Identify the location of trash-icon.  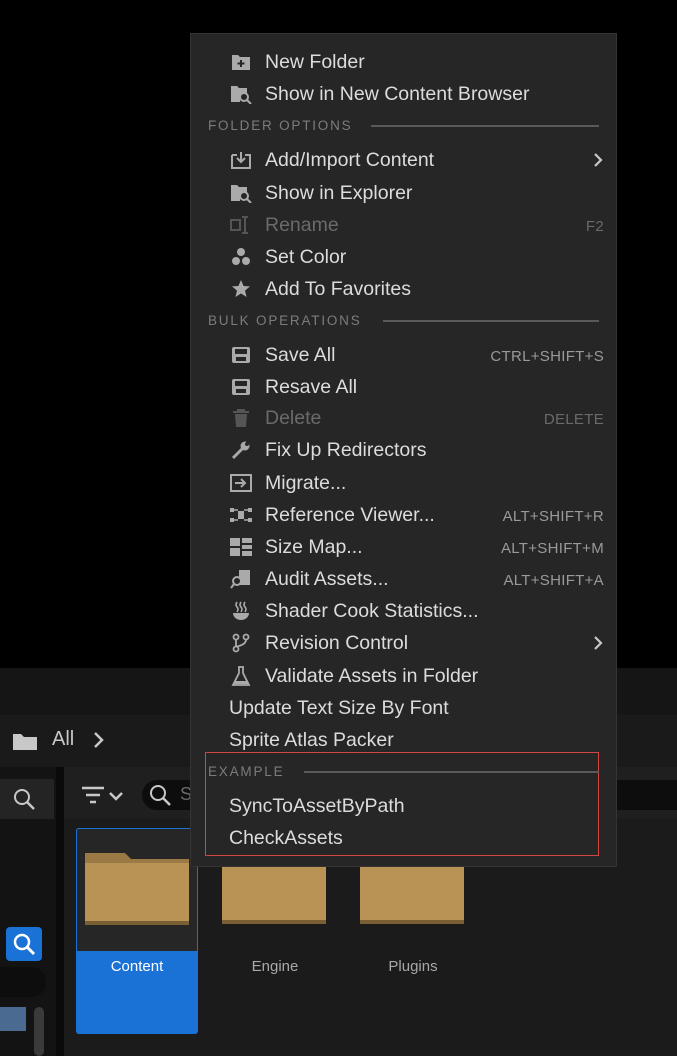
(241, 418).